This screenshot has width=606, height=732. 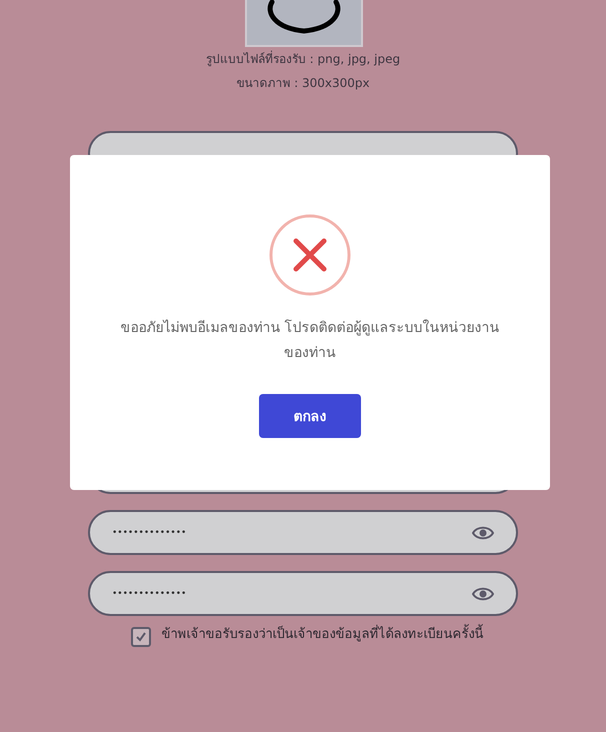 I want to click on checkmark-icon, so click(x=141, y=637).